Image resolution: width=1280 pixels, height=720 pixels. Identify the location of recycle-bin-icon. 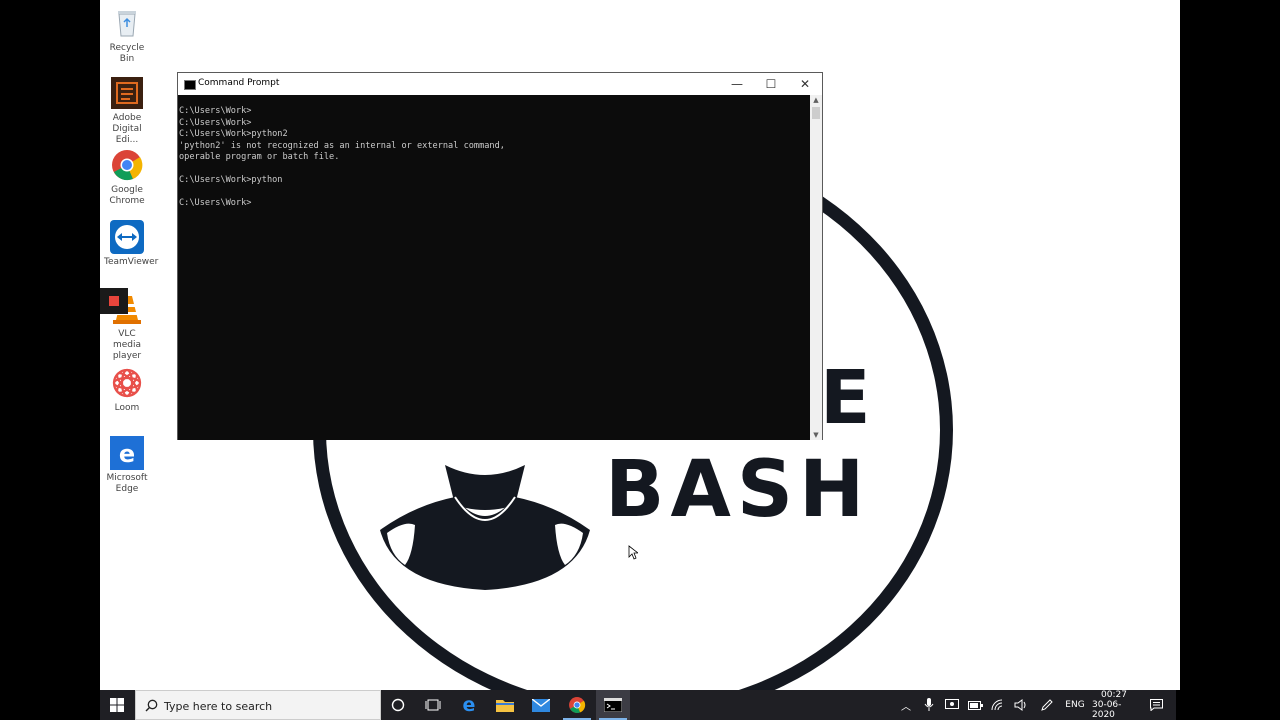
(127, 23).